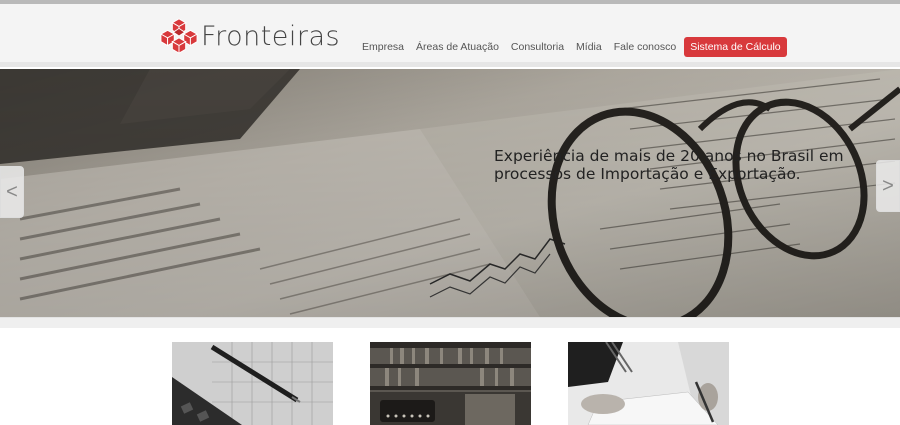  What do you see at coordinates (271, 36) in the screenshot?
I see `brand-name: Fronteiras` at bounding box center [271, 36].